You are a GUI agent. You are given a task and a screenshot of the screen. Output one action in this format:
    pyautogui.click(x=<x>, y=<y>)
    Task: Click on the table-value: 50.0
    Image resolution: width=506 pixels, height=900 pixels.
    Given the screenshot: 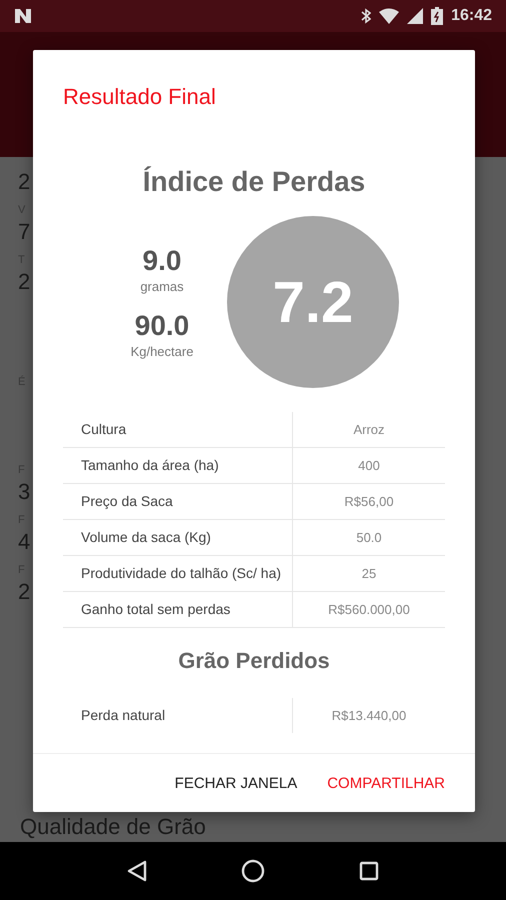 What is the action you would take?
    pyautogui.click(x=368, y=537)
    